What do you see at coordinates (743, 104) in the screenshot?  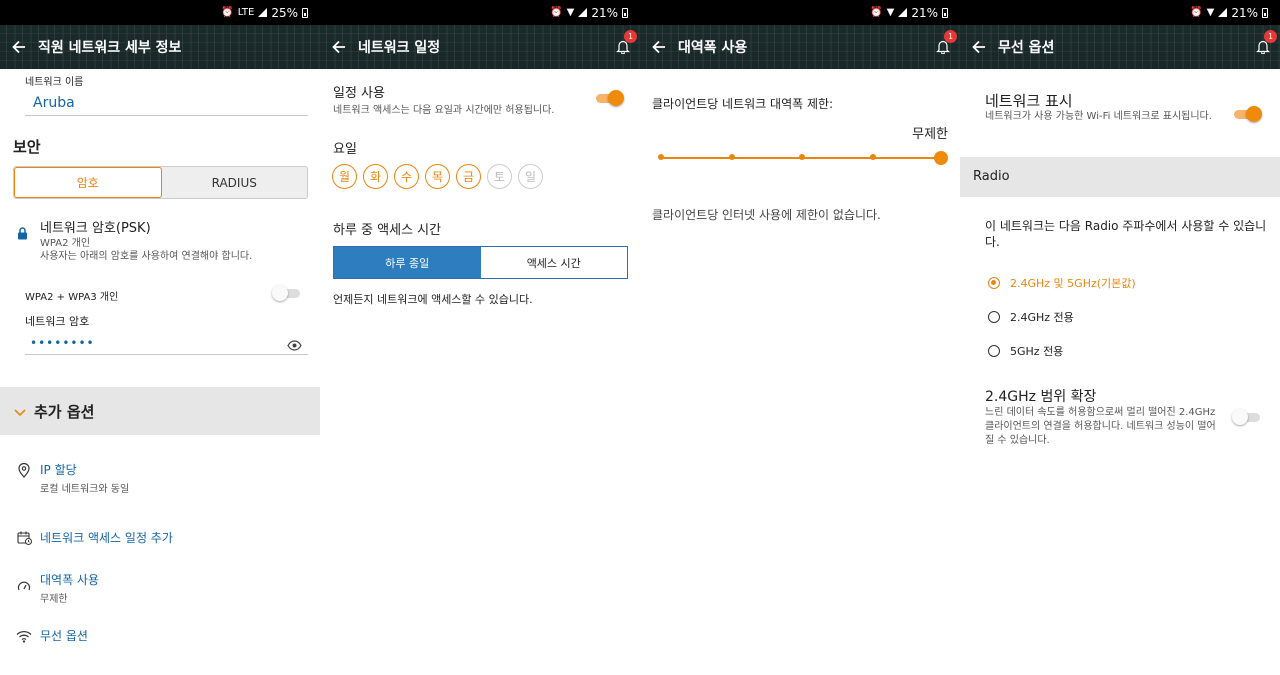 I see `bandwidth-limit-label: 클라이언트당 네트워크 대역폭 제한:` at bounding box center [743, 104].